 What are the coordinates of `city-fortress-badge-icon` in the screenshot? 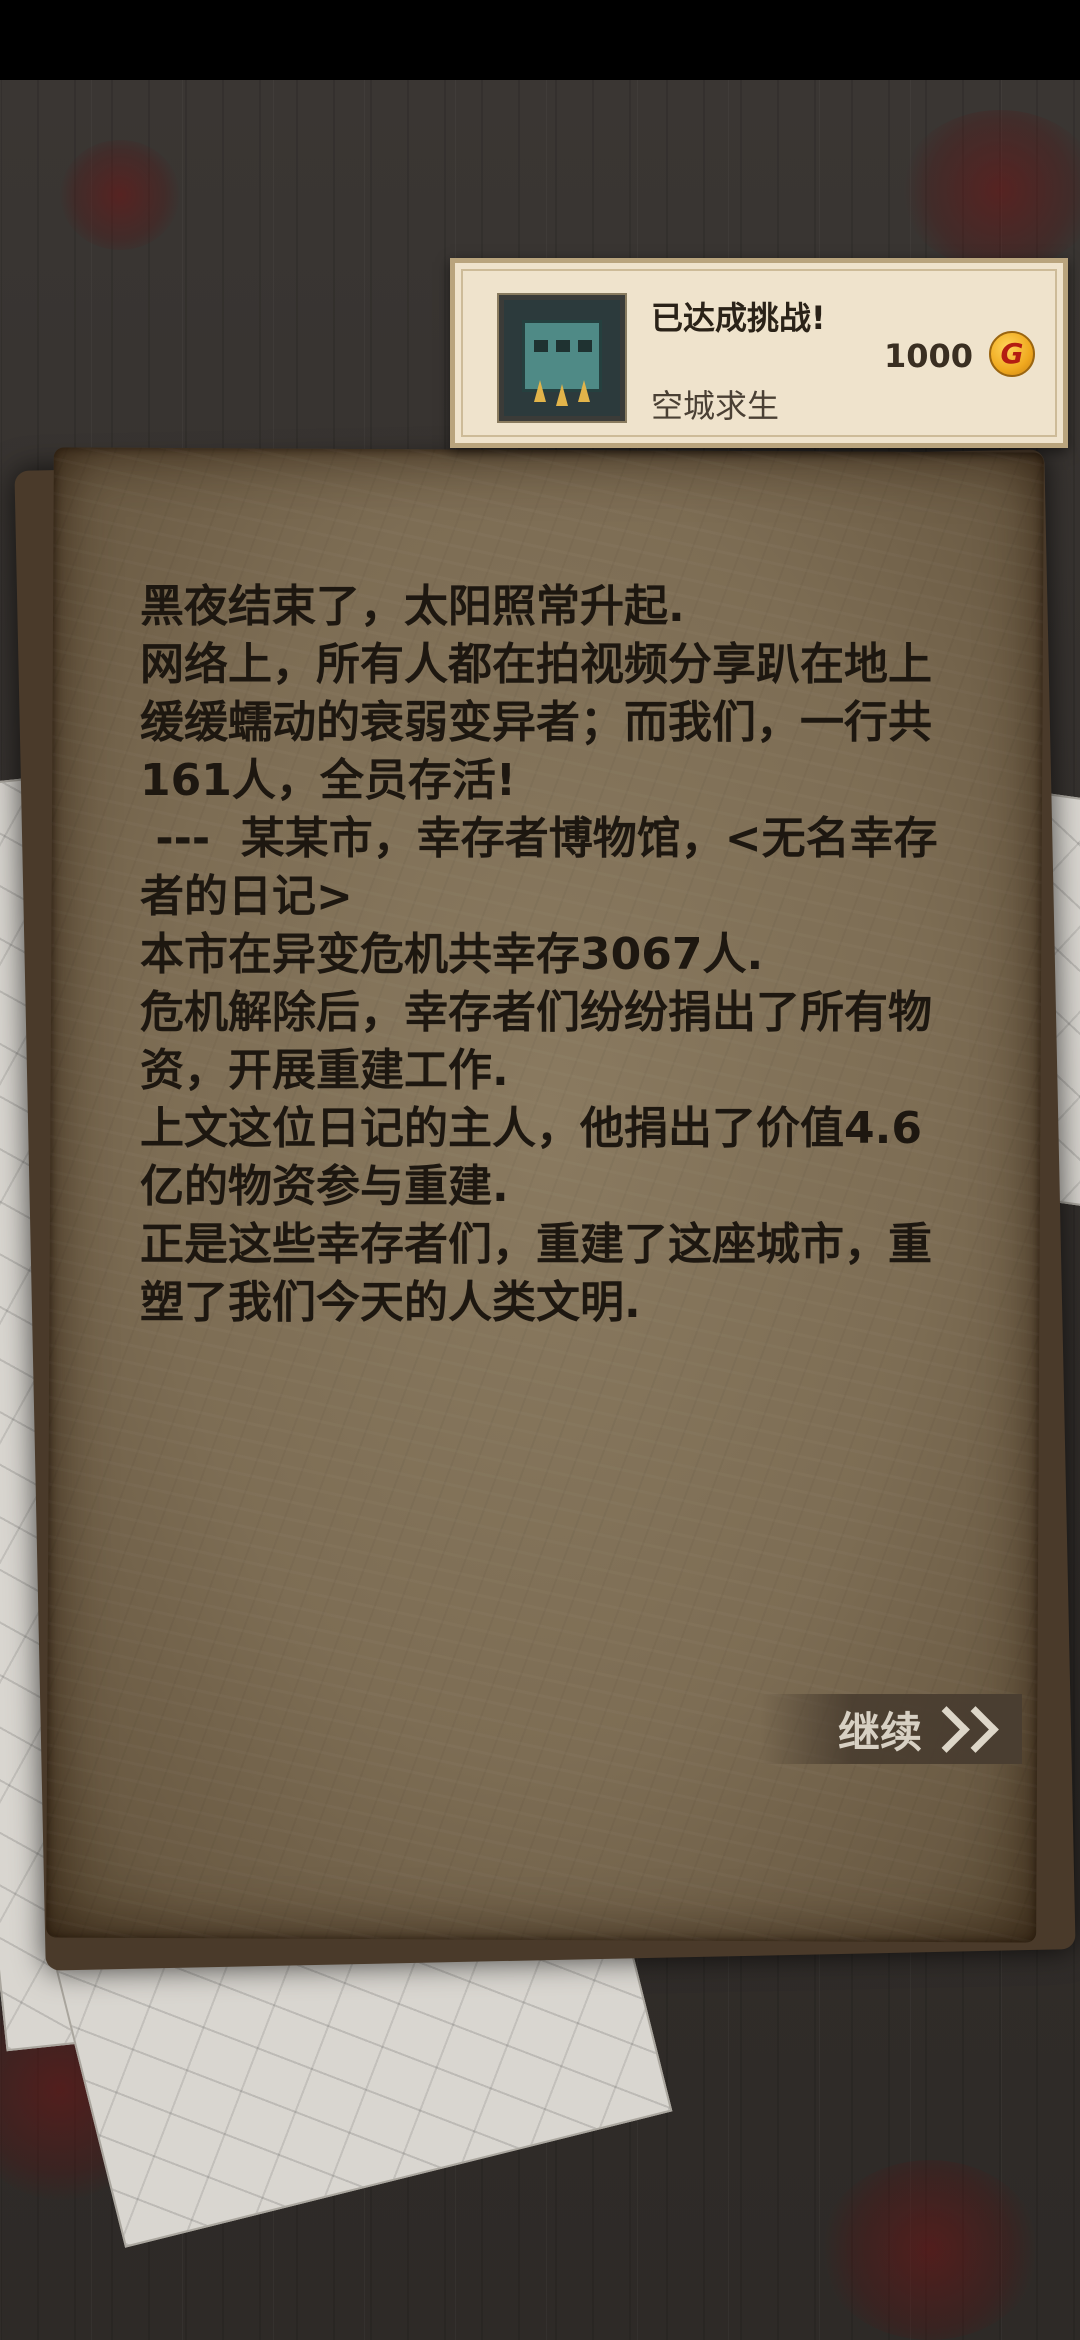 It's located at (562, 358).